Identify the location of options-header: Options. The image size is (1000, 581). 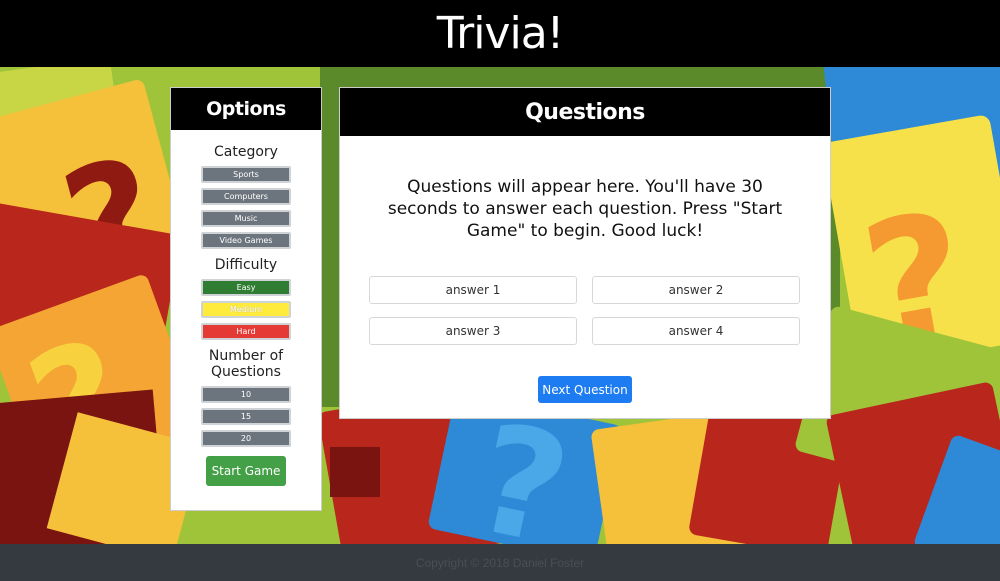
(246, 109).